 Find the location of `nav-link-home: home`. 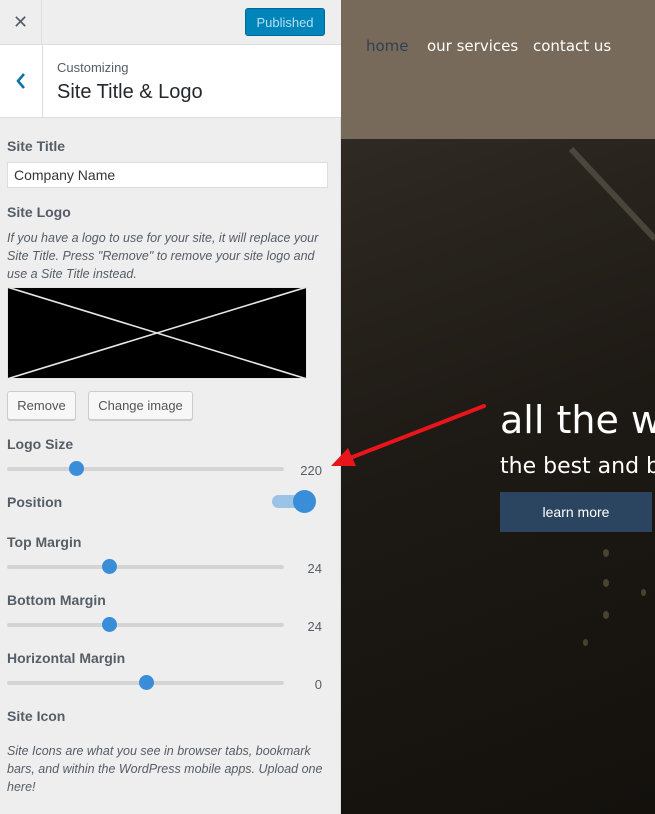

nav-link-home: home is located at coordinates (387, 46).